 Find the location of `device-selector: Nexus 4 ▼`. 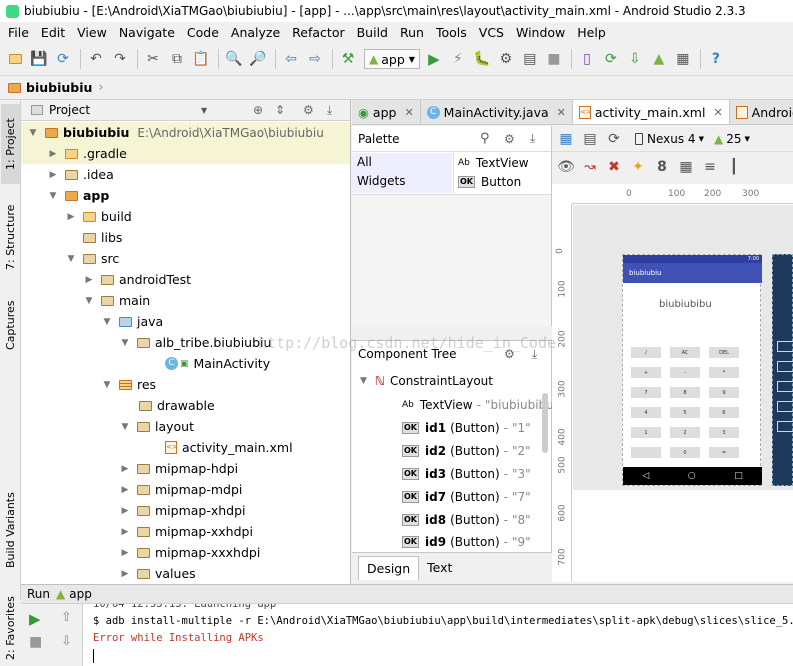

device-selector: Nexus 4 ▼ is located at coordinates (669, 139).